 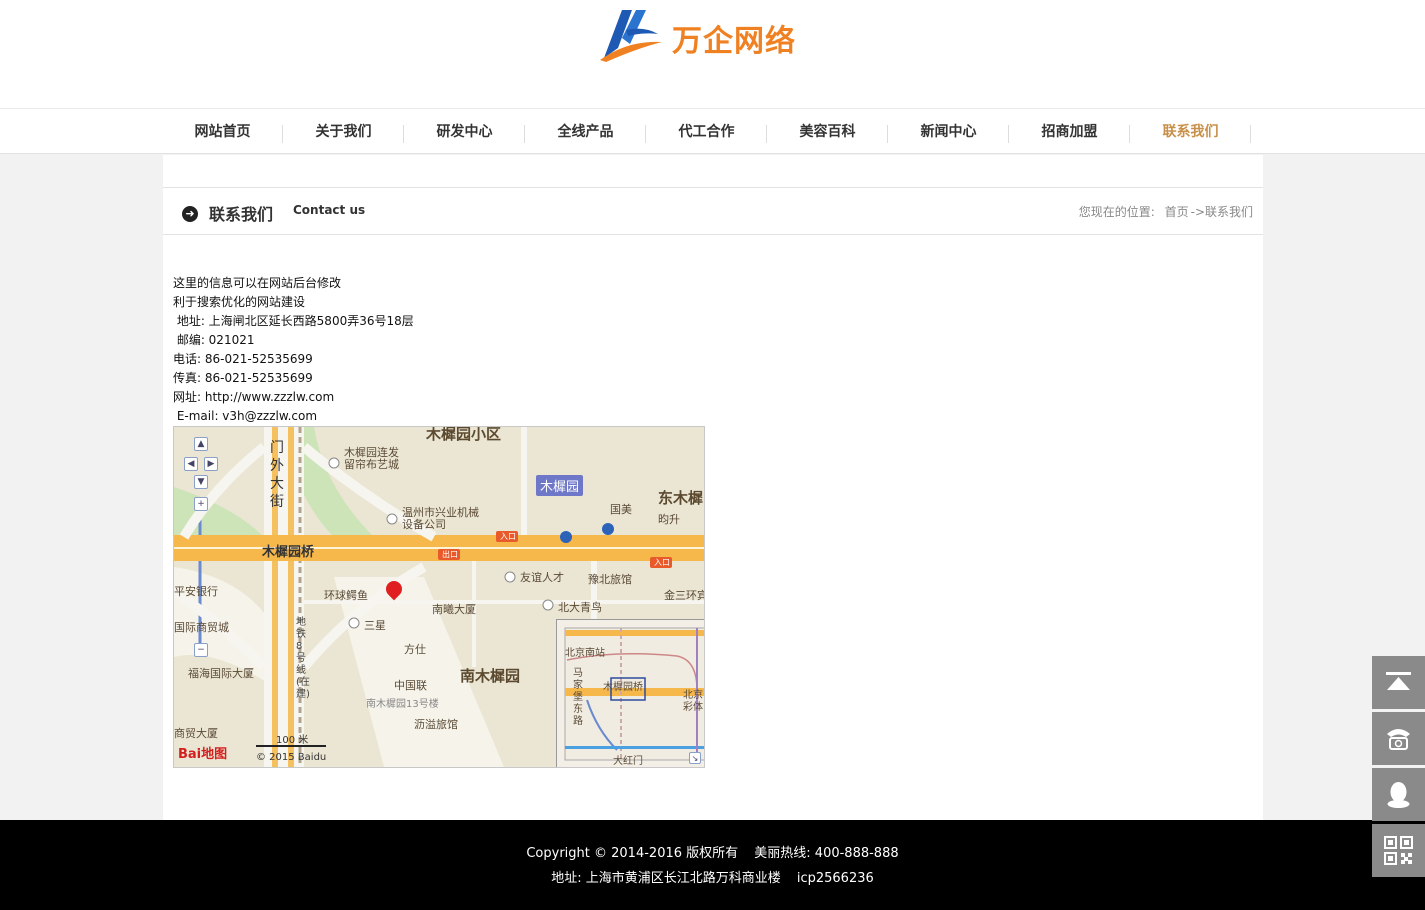 I want to click on map-label-bridge: 木樨园桥, so click(x=288, y=552).